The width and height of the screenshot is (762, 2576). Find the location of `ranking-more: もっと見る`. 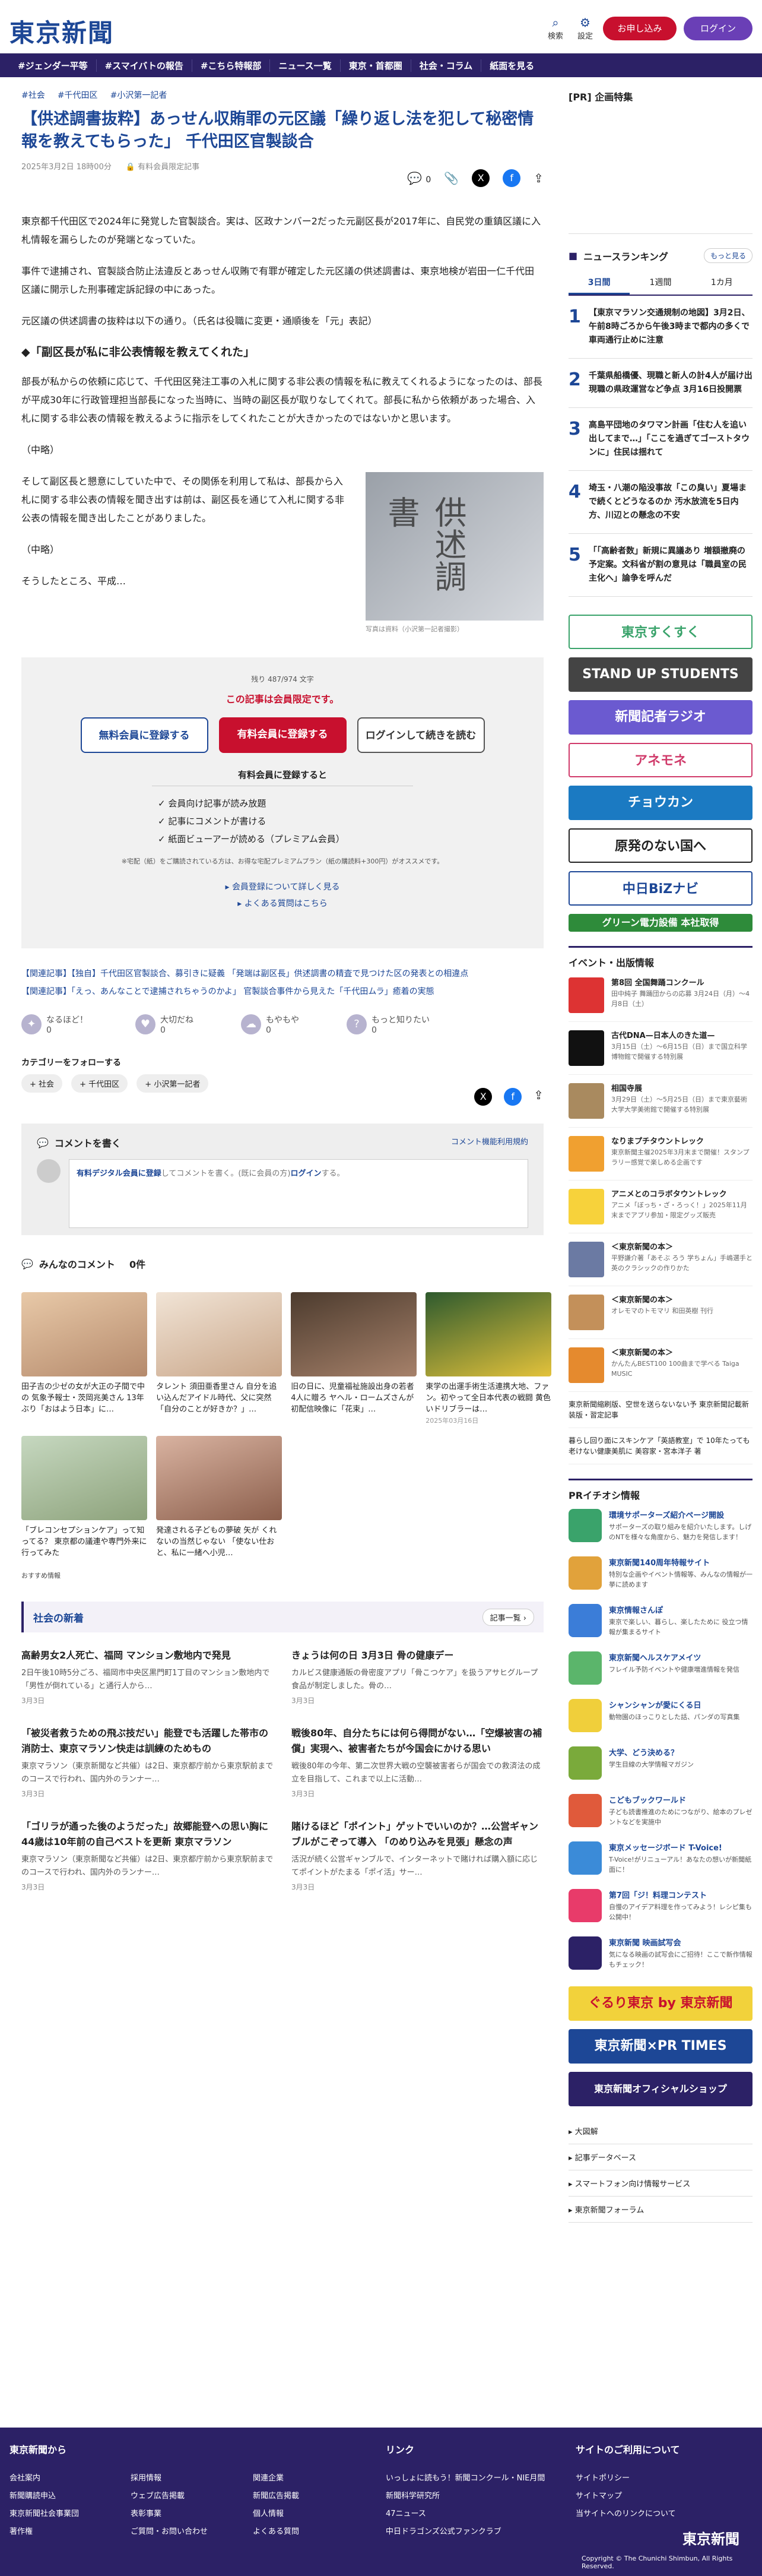

ranking-more: もっと見る is located at coordinates (728, 255).